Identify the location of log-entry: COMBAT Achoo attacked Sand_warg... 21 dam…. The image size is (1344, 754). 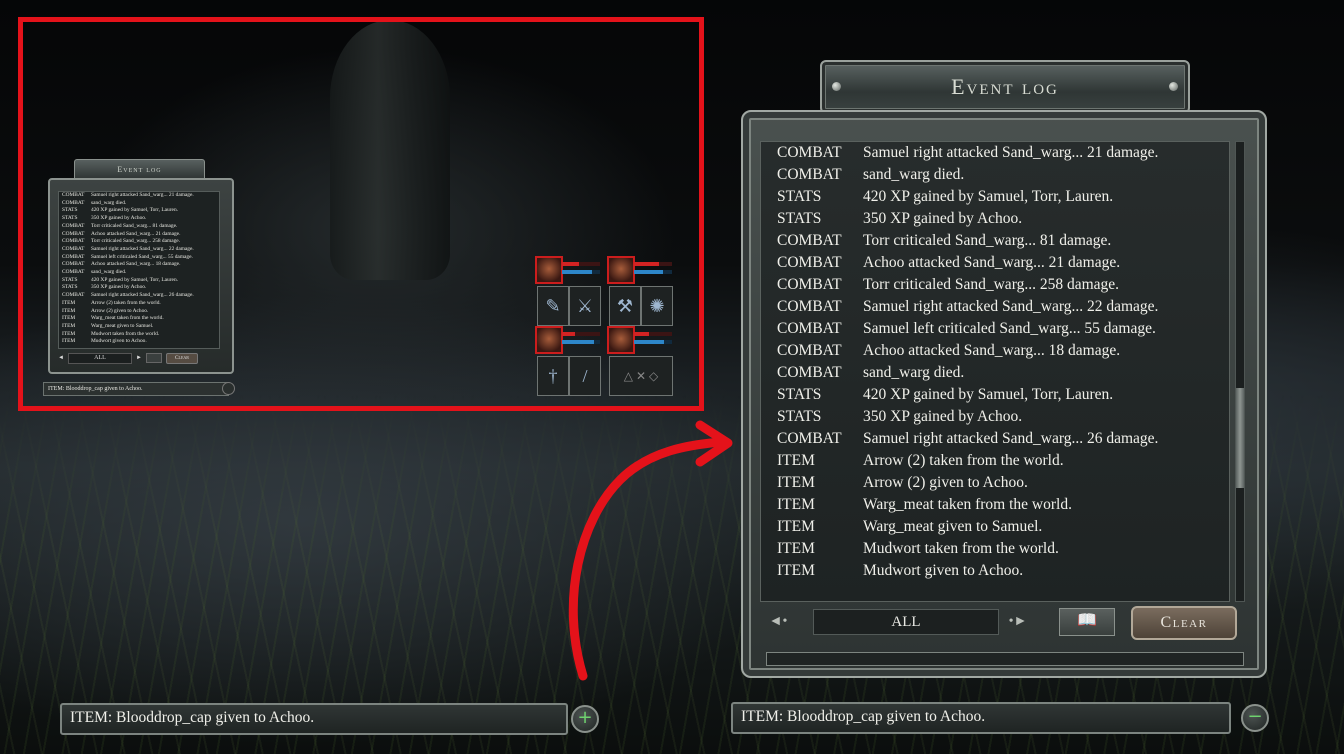
(995, 263).